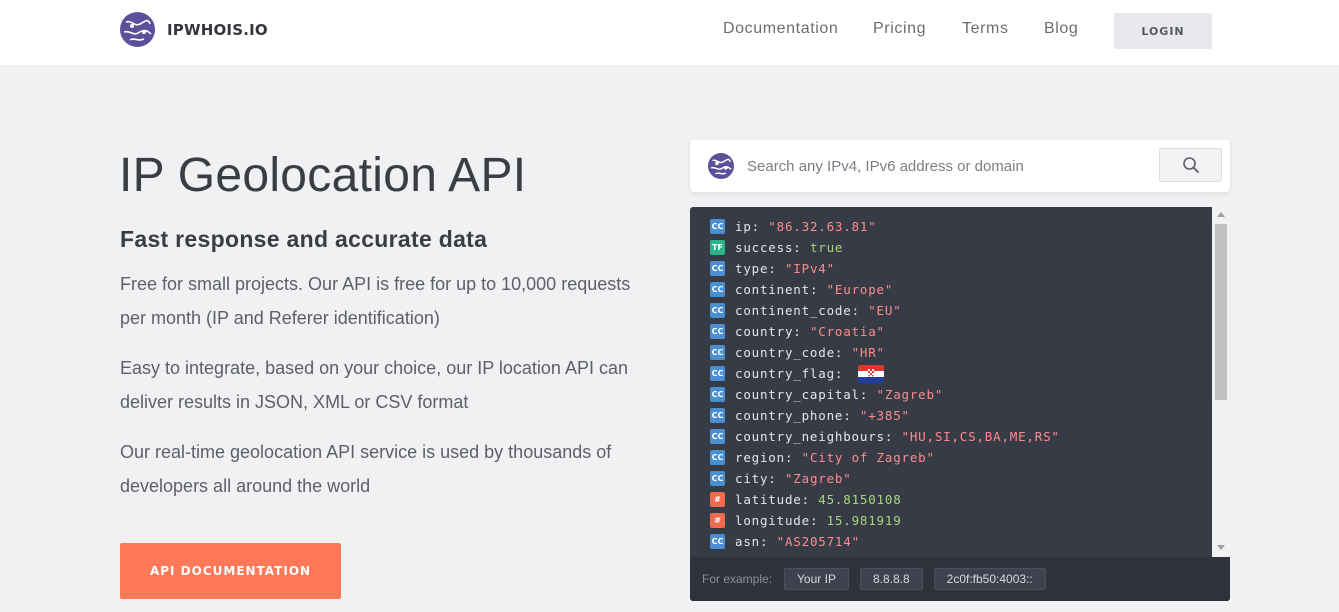  What do you see at coordinates (793, 310) in the screenshot?
I see `json-key: continent_code` at bounding box center [793, 310].